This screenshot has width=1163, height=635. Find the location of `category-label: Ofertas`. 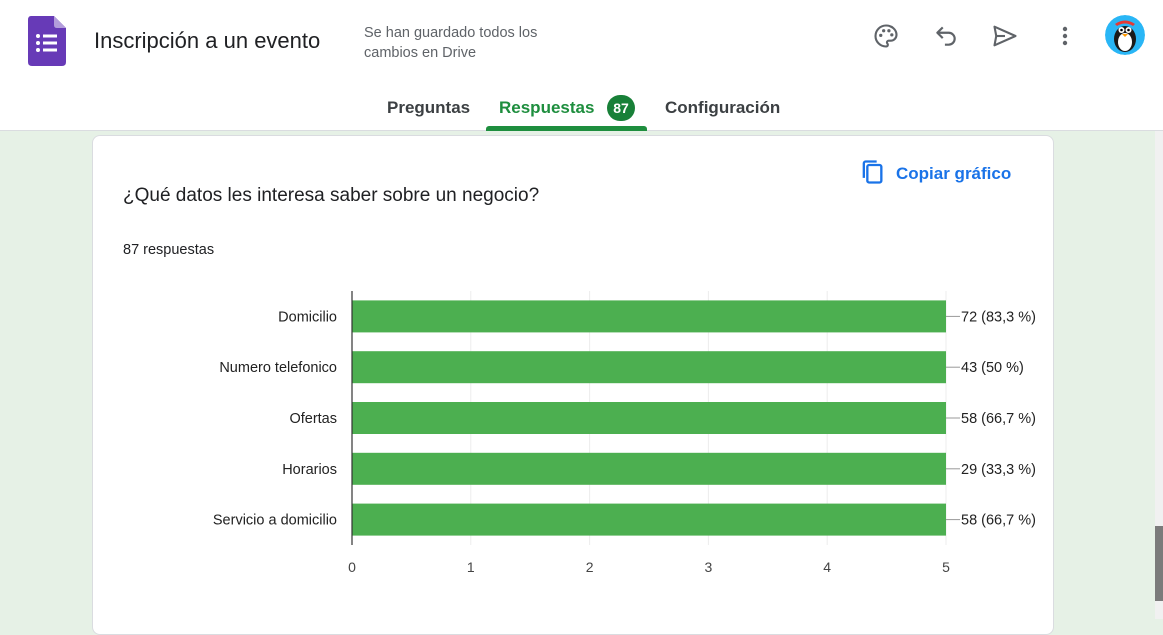

category-label: Ofertas is located at coordinates (313, 419).